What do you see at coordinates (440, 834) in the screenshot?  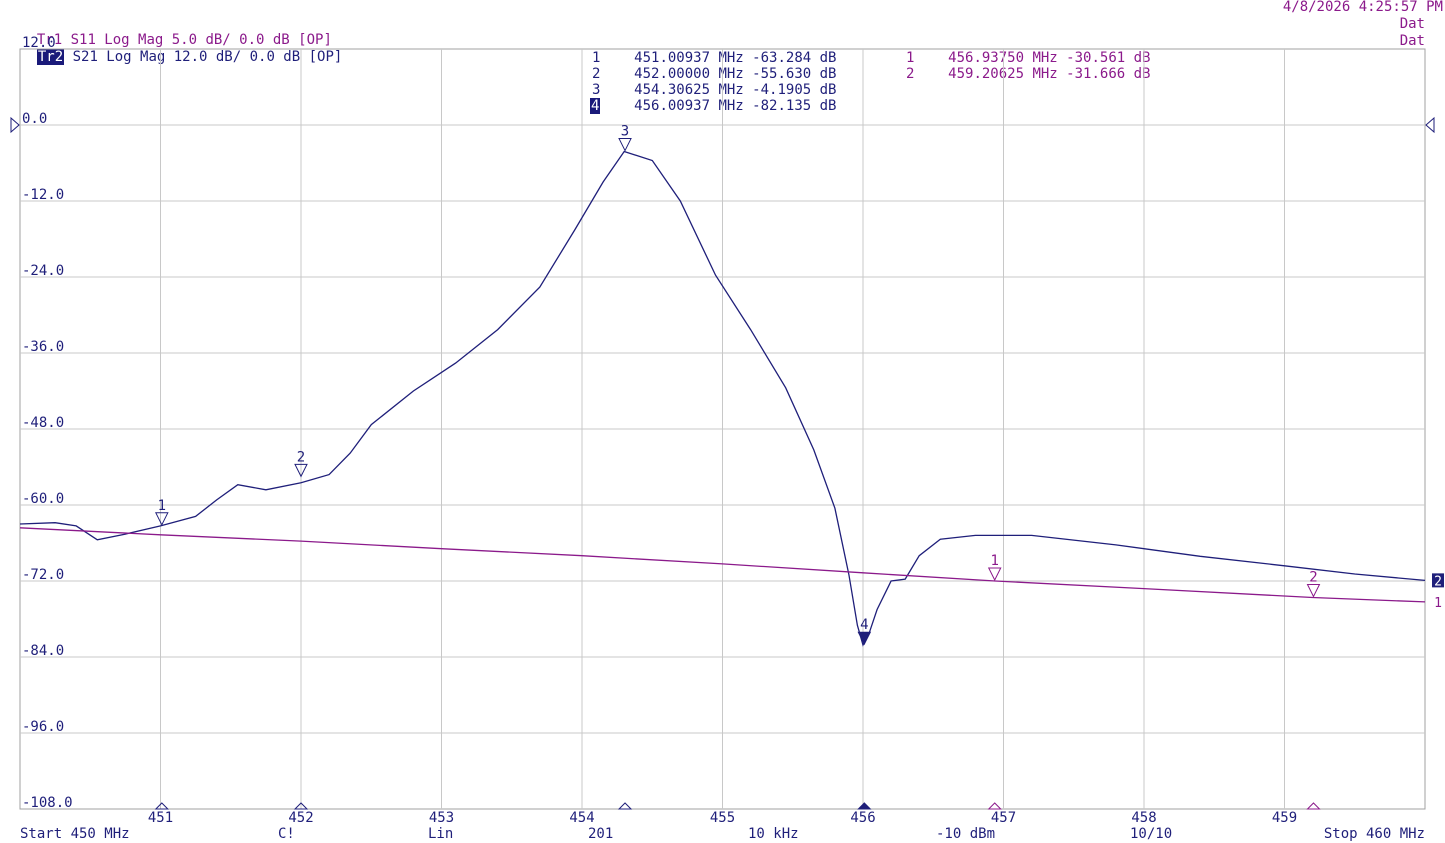 I see `footer-sweep: Lin` at bounding box center [440, 834].